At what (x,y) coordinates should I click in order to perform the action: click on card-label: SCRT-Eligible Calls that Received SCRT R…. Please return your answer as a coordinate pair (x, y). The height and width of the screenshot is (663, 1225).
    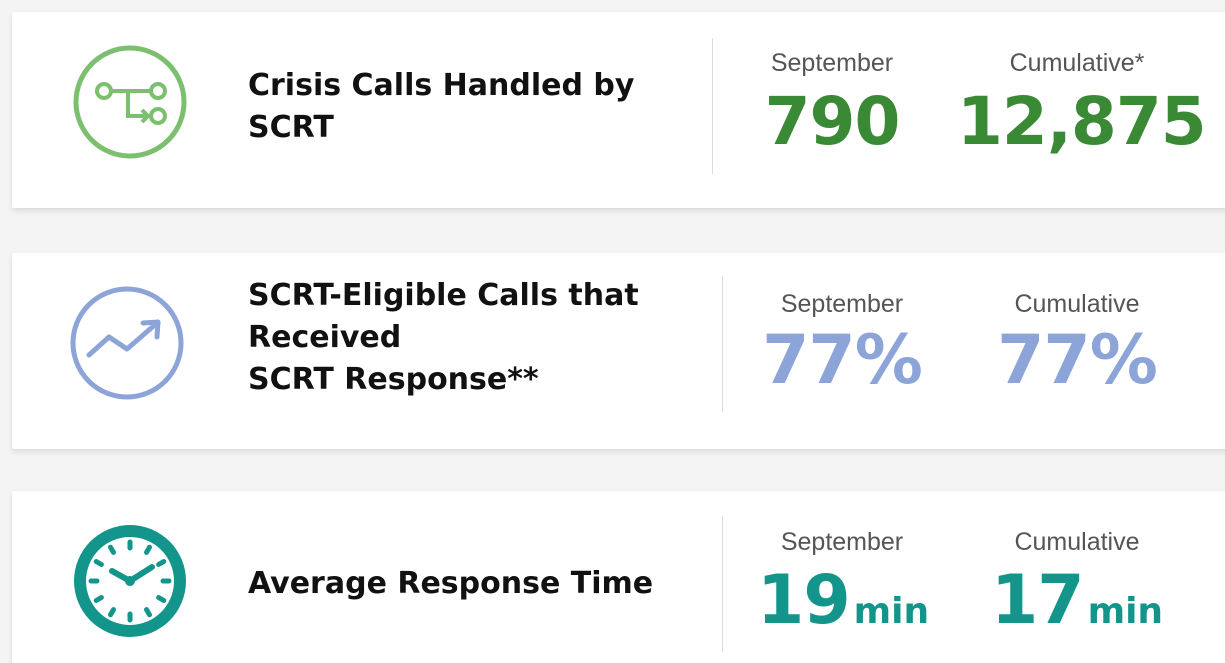
    Looking at the image, I should click on (468, 338).